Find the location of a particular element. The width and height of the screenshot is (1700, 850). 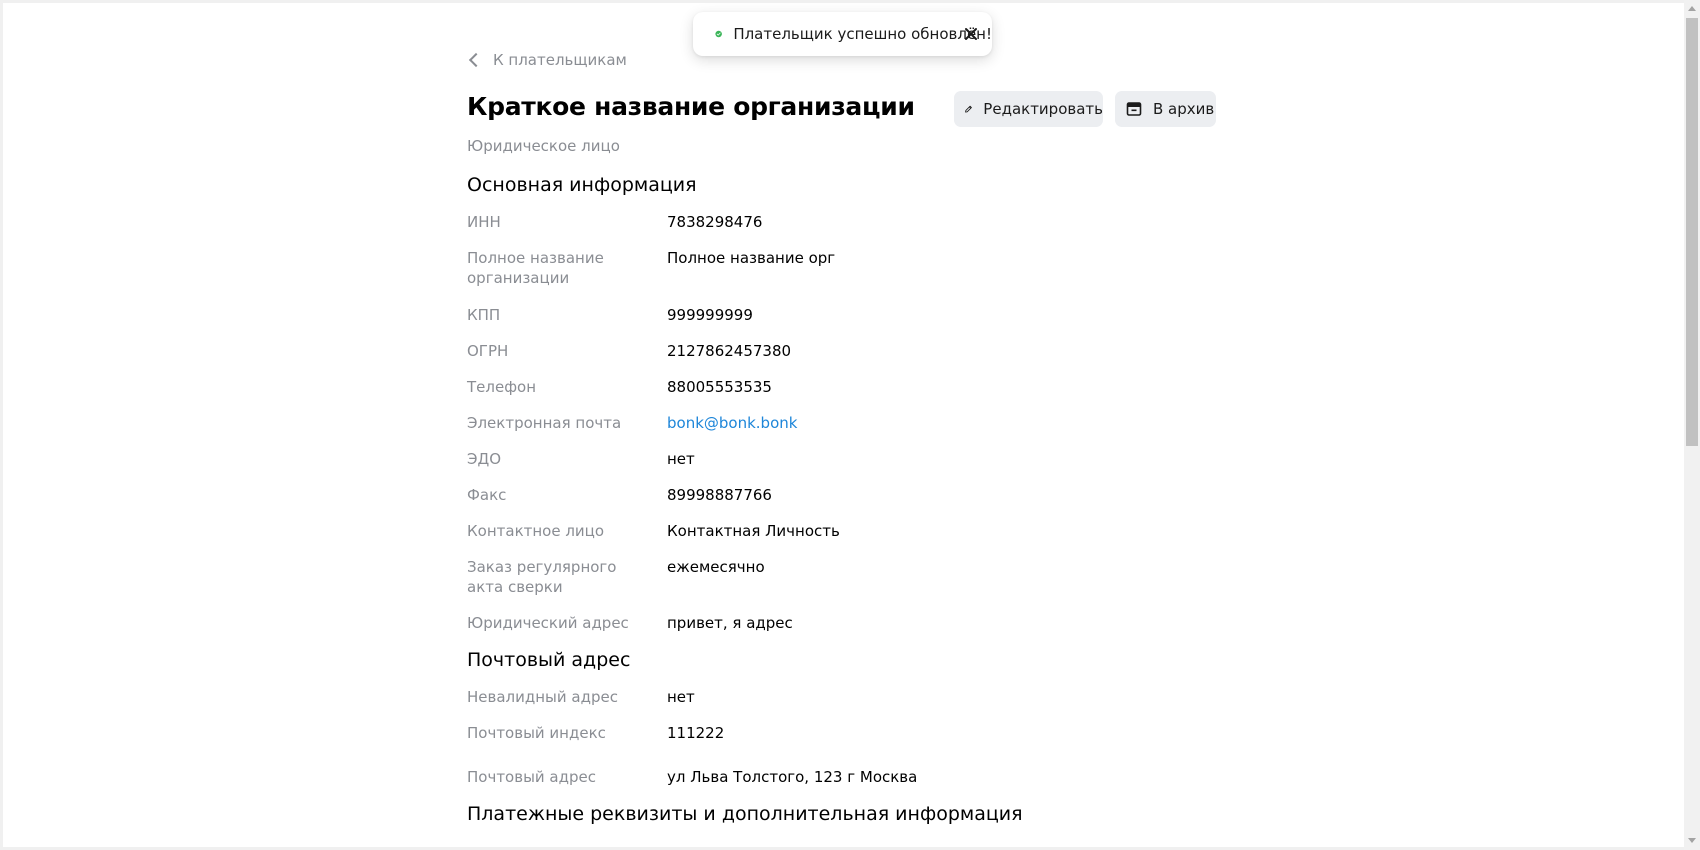

edit-button-label: Редактировать is located at coordinates (1043, 109).